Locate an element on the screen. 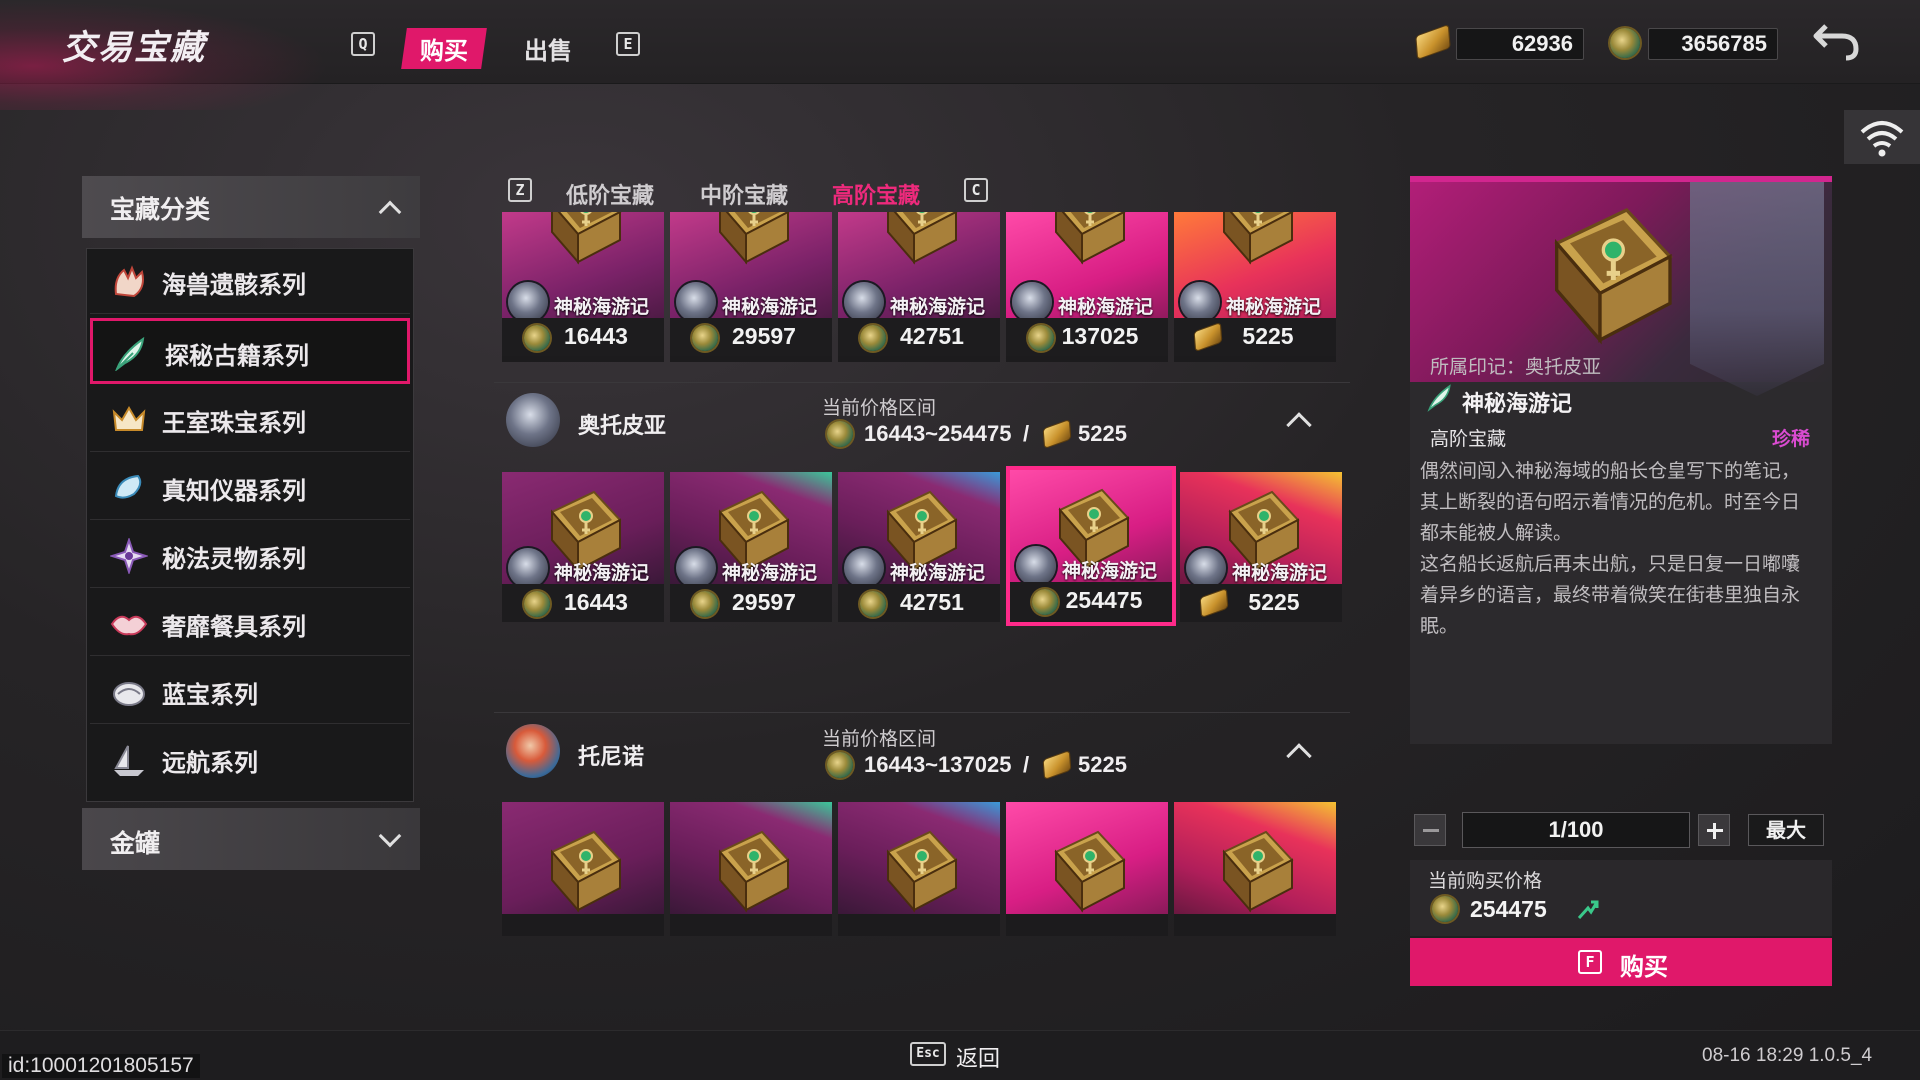 Image resolution: width=1920 pixels, height=1080 pixels. price-range: 16443~137025 is located at coordinates (938, 764).